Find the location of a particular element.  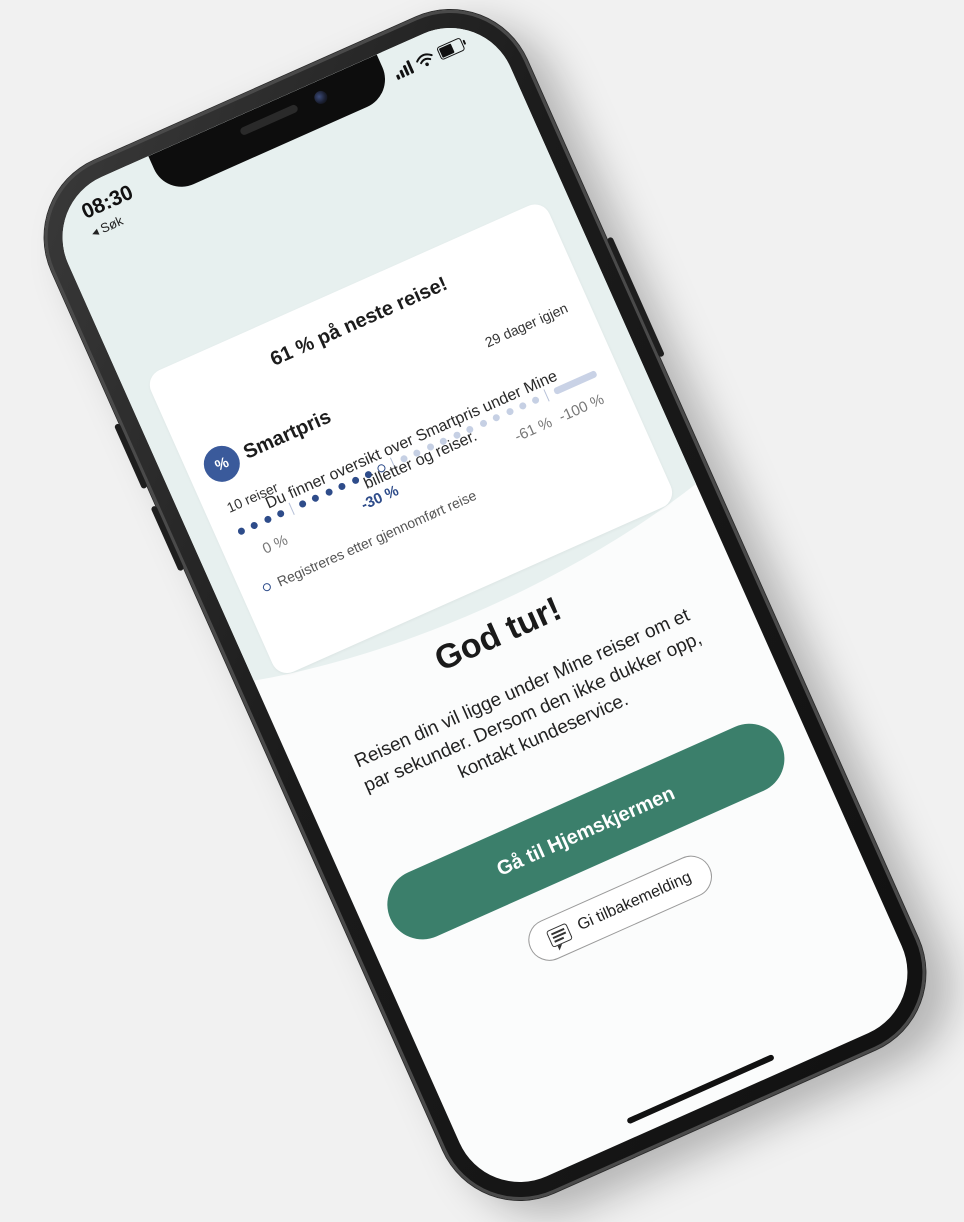

feedback-label: Gi tilbakemelding is located at coordinates (634, 901).